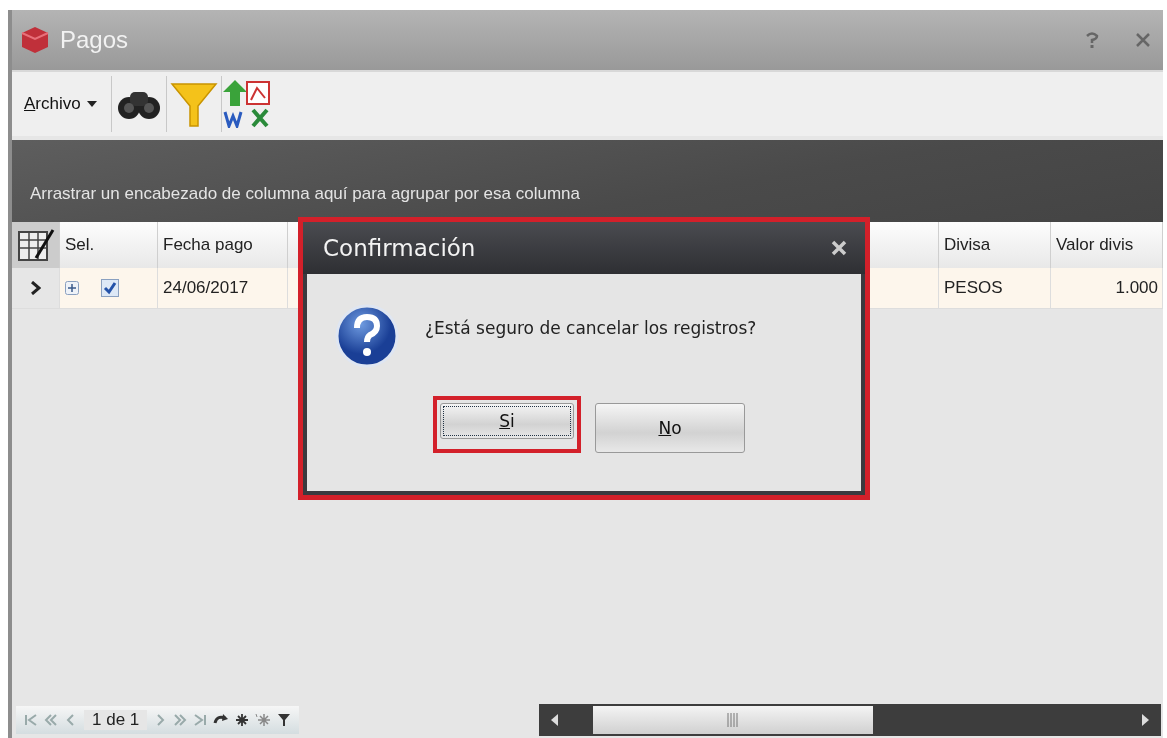 Image resolution: width=1167 pixels, height=738 pixels. I want to click on table-cell: 24/06/2017, so click(223, 288).